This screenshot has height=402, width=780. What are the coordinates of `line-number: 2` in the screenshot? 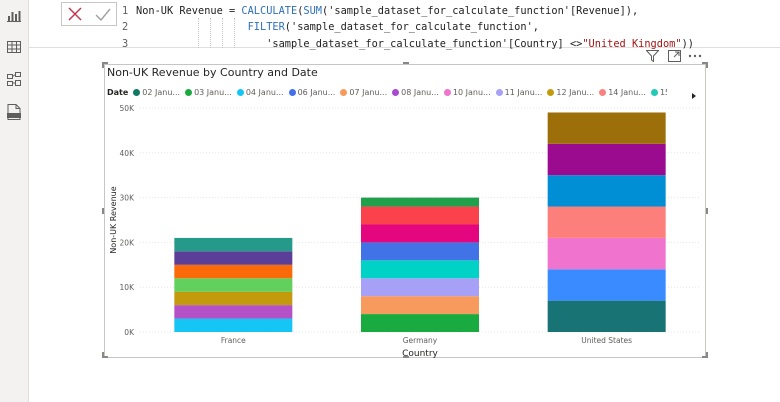 It's located at (125, 27).